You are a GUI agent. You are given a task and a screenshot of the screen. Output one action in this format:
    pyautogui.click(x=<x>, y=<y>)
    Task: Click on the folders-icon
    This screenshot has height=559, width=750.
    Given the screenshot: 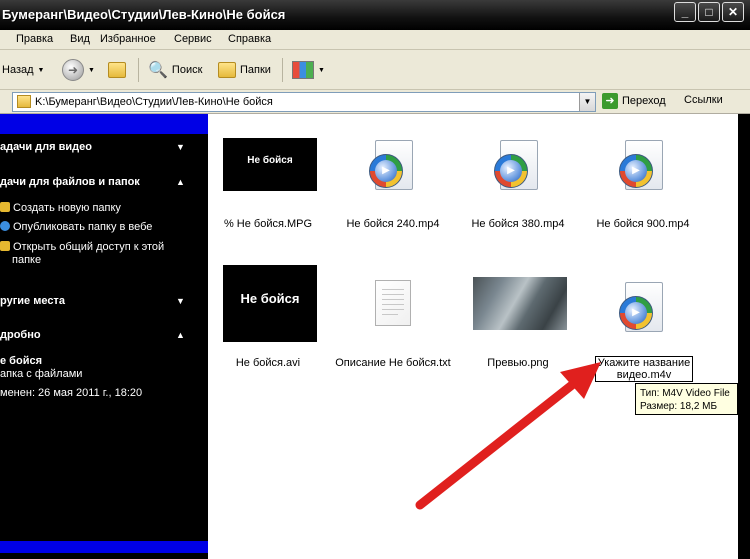 What is the action you would take?
    pyautogui.click(x=227, y=70)
    